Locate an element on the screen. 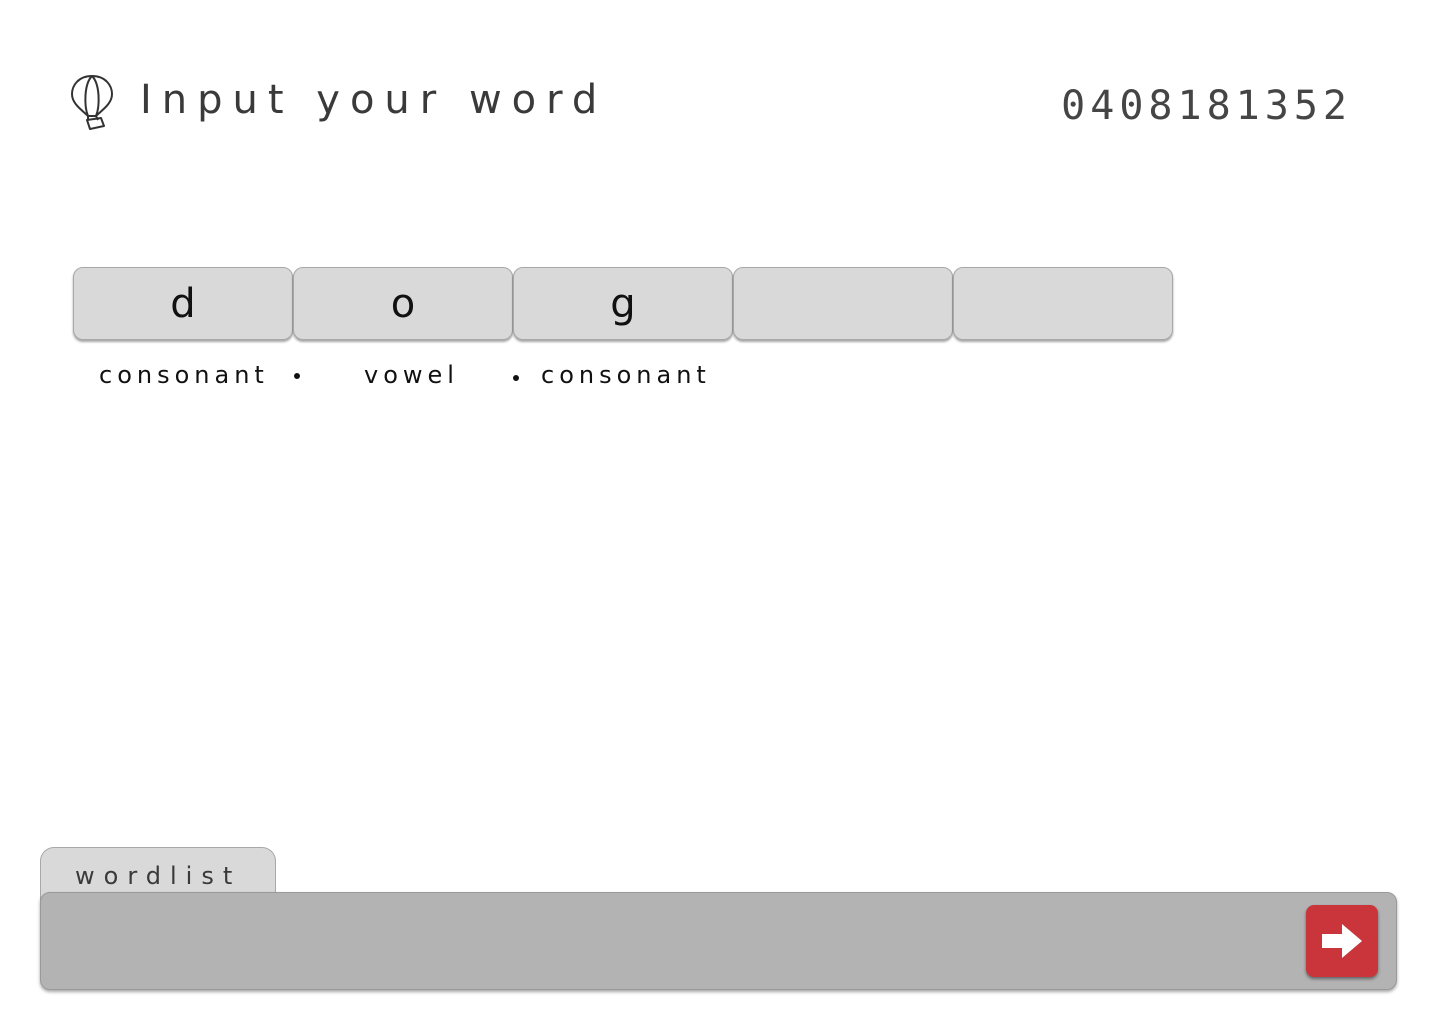  letter-type-label-1: consonant is located at coordinates (184, 375).